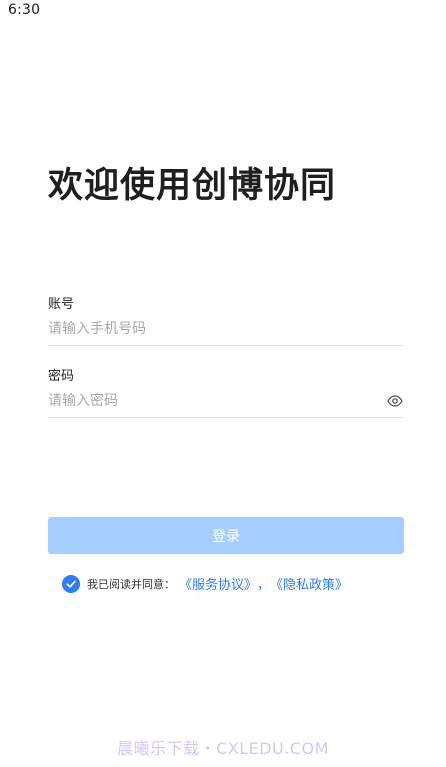 The image size is (446, 767). I want to click on account-input-row, so click(226, 331).